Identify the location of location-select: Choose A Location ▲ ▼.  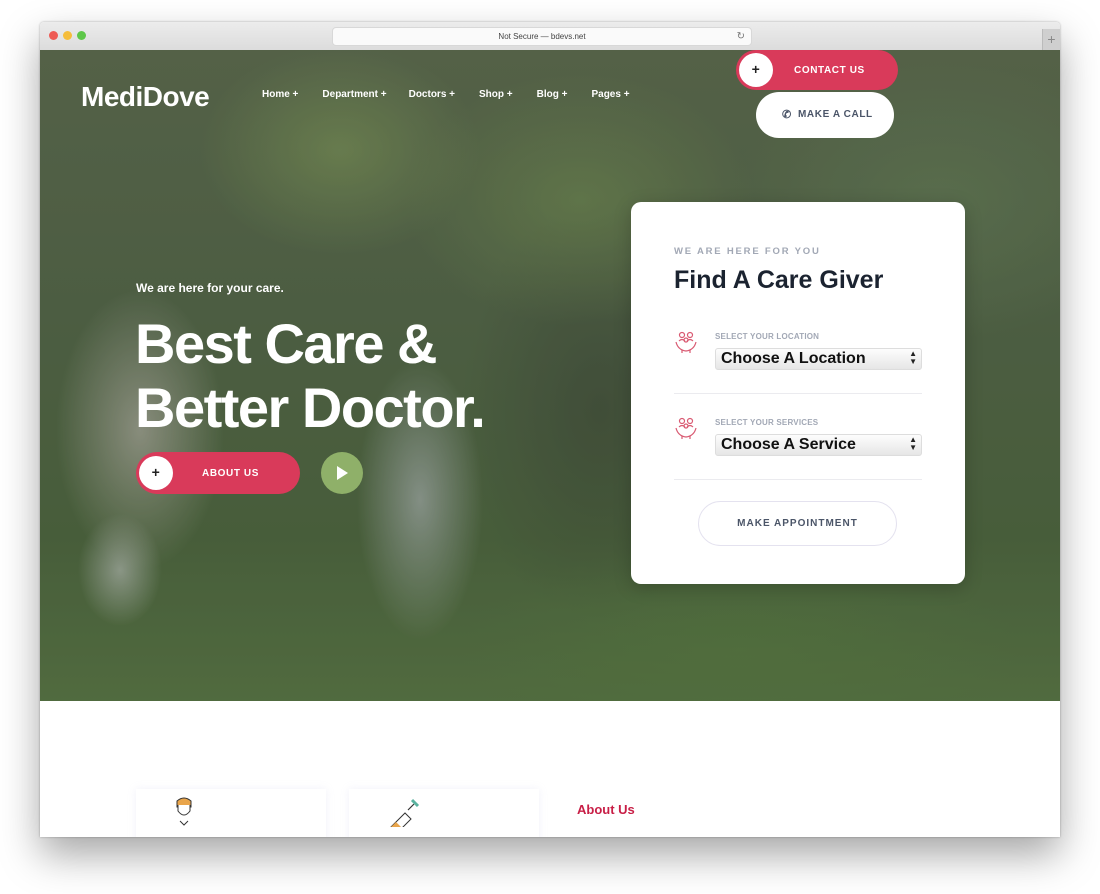
(818, 359).